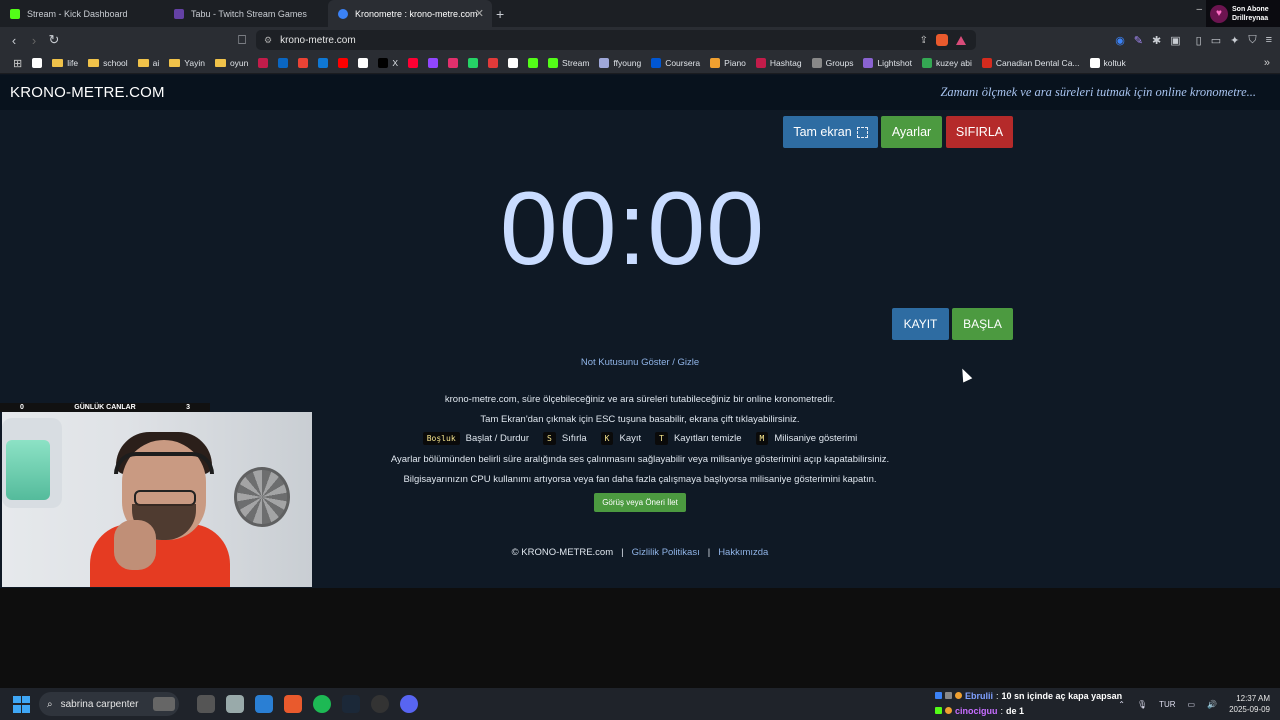 Image resolution: width=1280 pixels, height=720 pixels. I want to click on brave-browser-icon, so click(293, 704).